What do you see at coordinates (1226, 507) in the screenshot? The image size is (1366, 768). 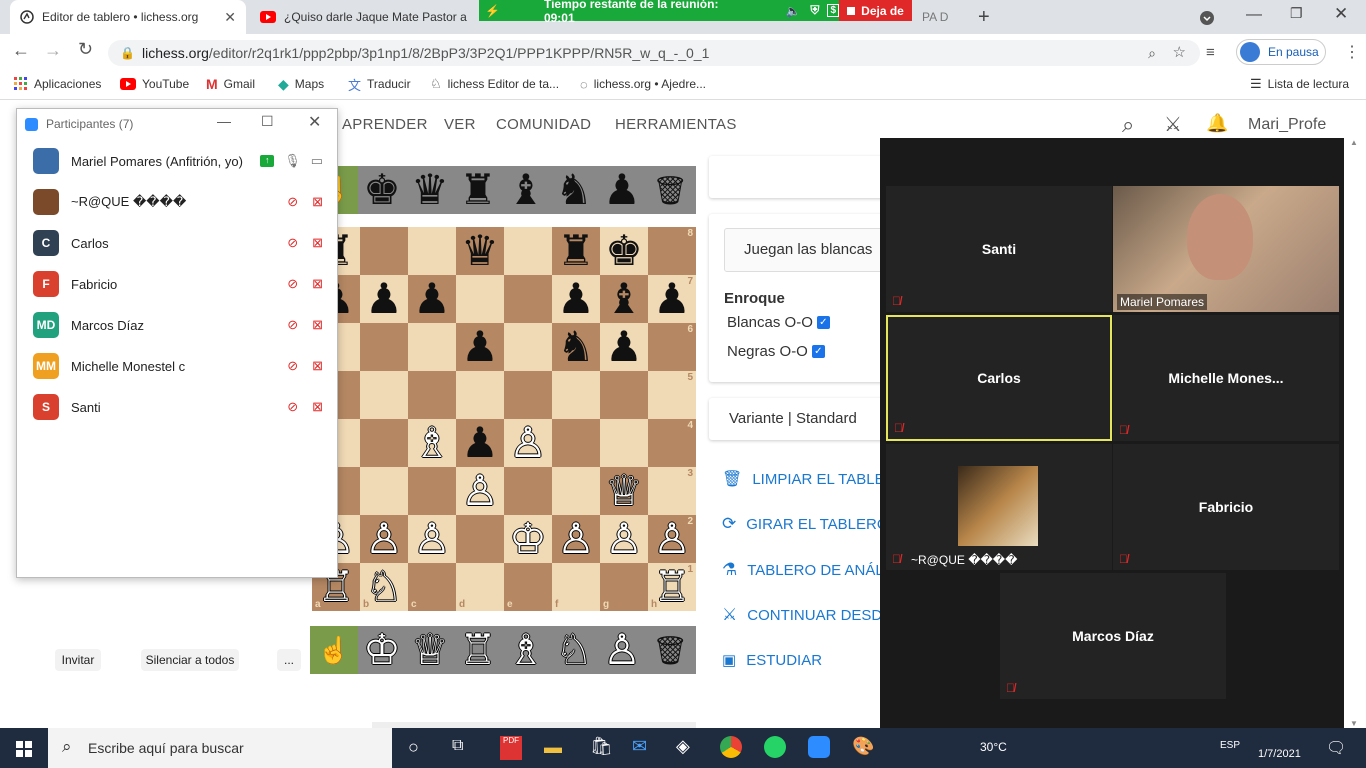 I see `video-tile-fabricio: Fabricio 🎙̸` at bounding box center [1226, 507].